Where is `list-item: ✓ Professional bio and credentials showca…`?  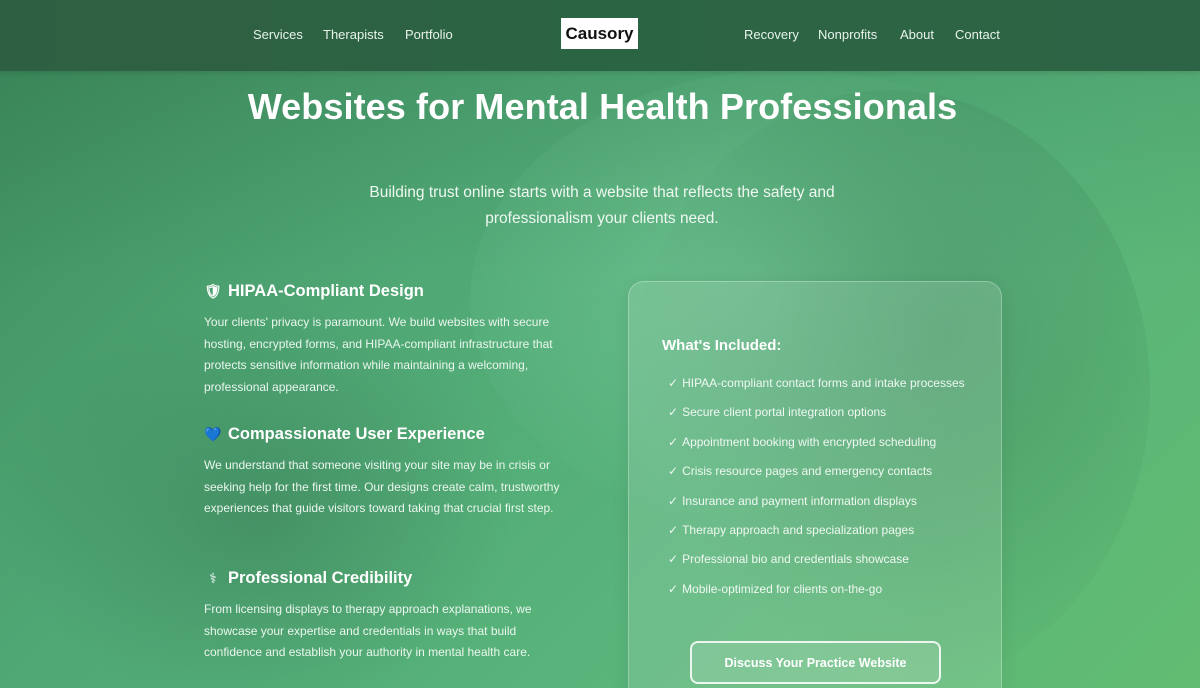
list-item: ✓ Professional bio and credentials showca… is located at coordinates (788, 559).